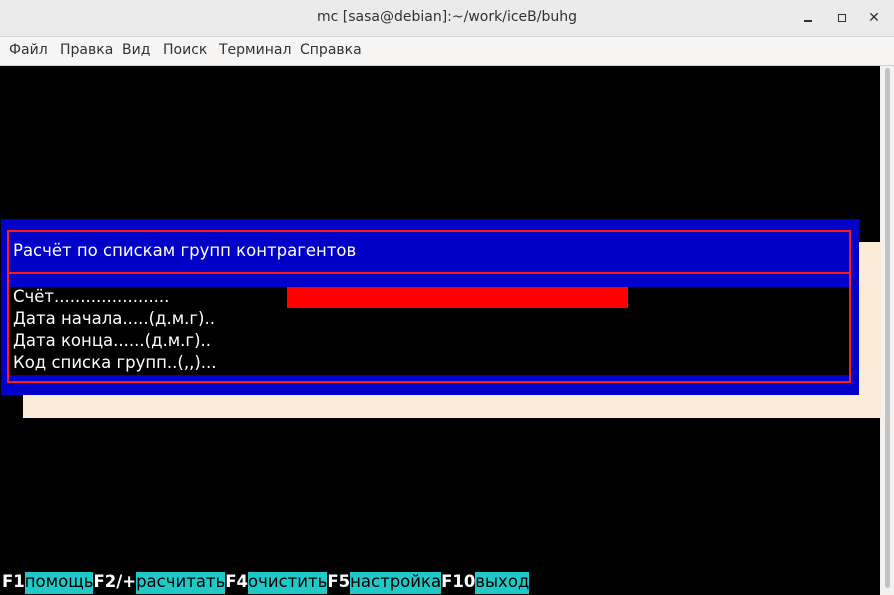 This screenshot has width=894, height=595. I want to click on fkey-settings-label: настройка, so click(396, 583).